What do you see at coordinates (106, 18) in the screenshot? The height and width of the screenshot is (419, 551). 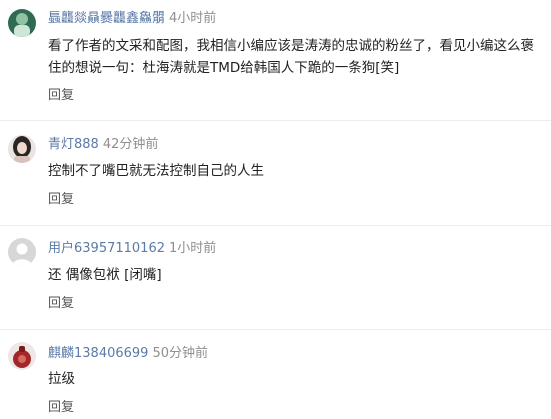 I see `username: 螶龘燚贔爨龘鑫鱻朤` at bounding box center [106, 18].